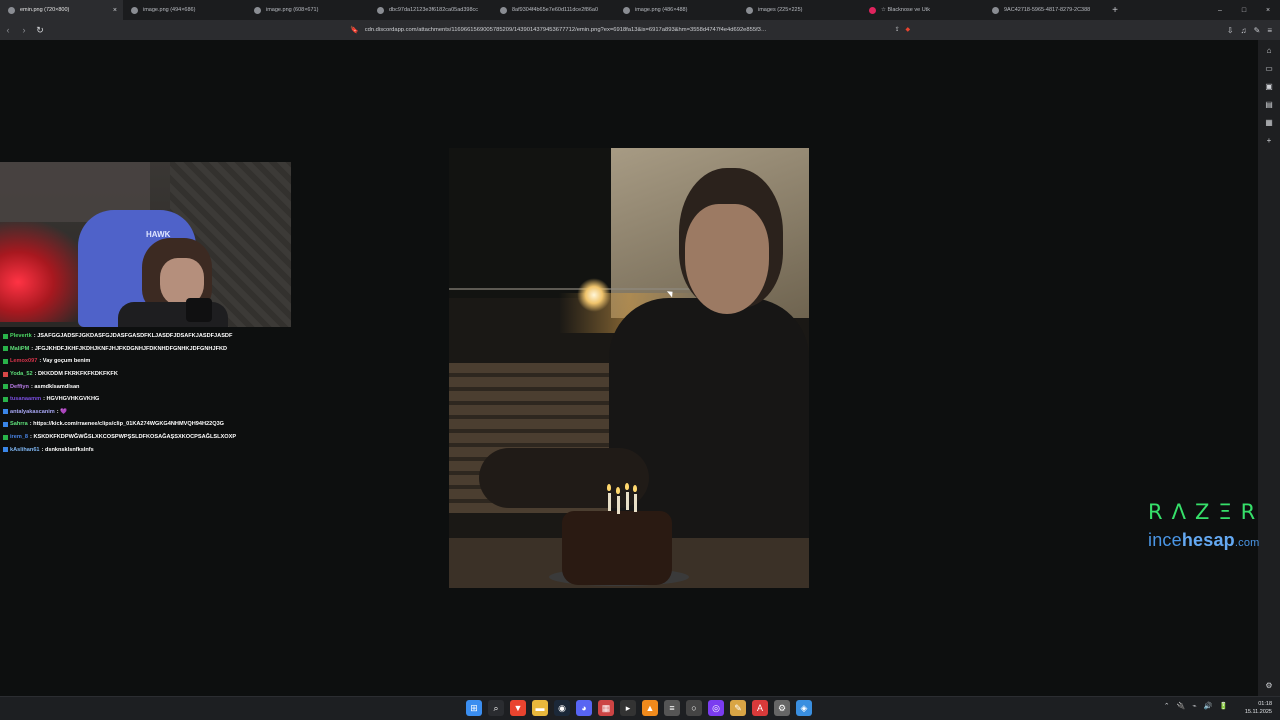 This screenshot has width=1280, height=720. I want to click on calendar-icon: ▦, so click(606, 708).